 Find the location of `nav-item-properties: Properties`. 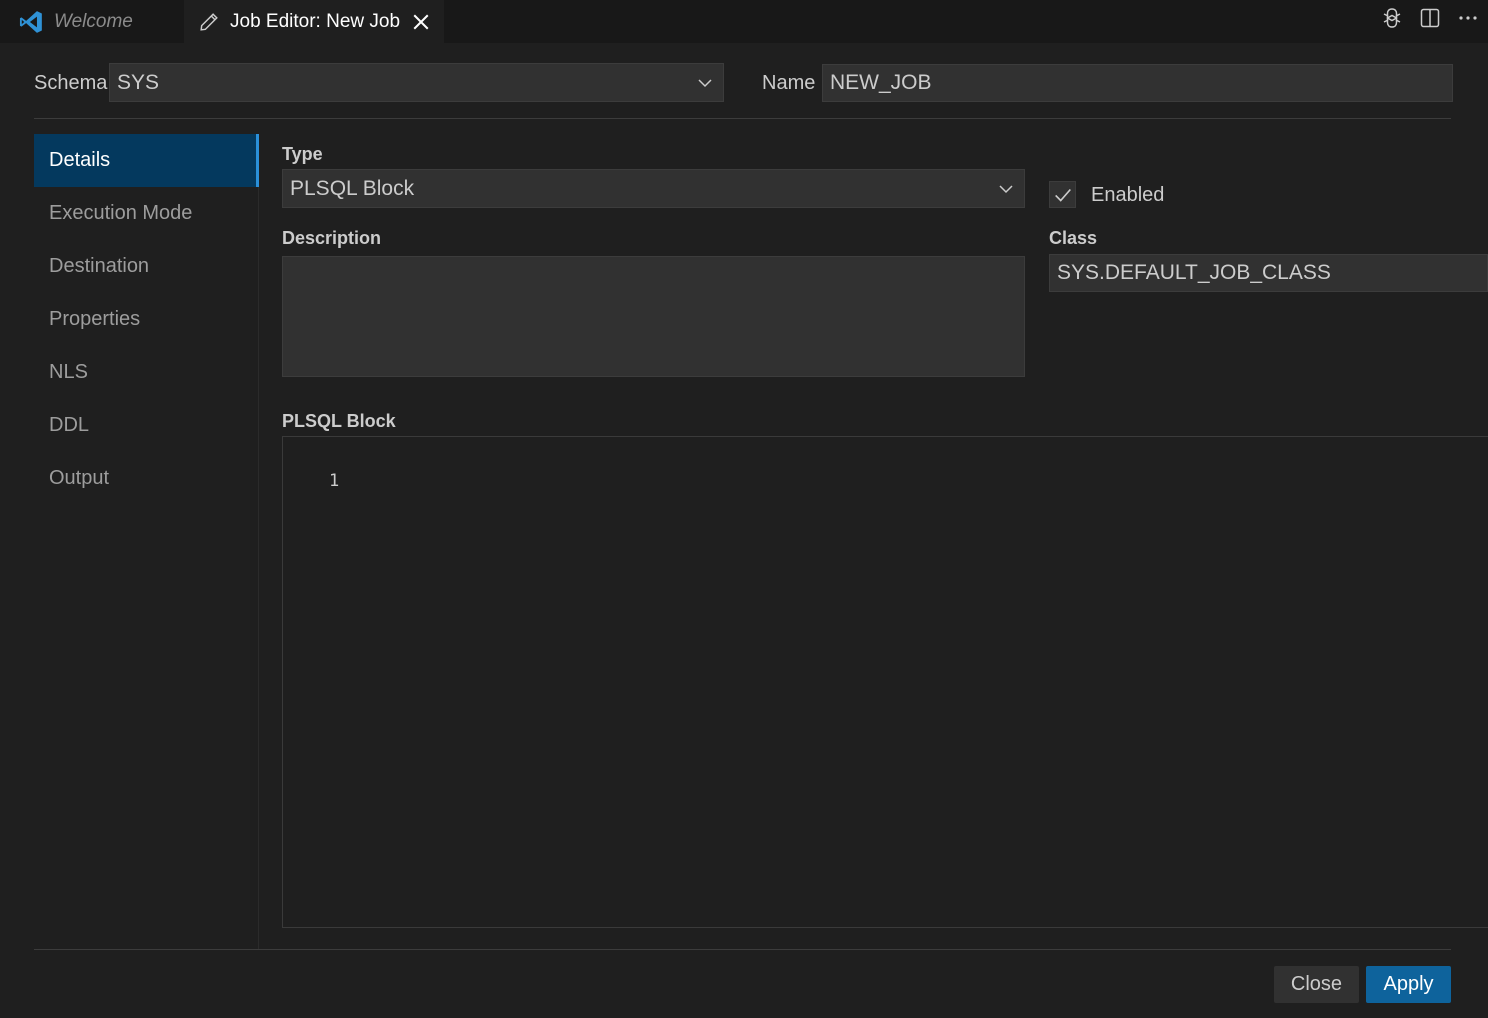

nav-item-properties: Properties is located at coordinates (146, 319).